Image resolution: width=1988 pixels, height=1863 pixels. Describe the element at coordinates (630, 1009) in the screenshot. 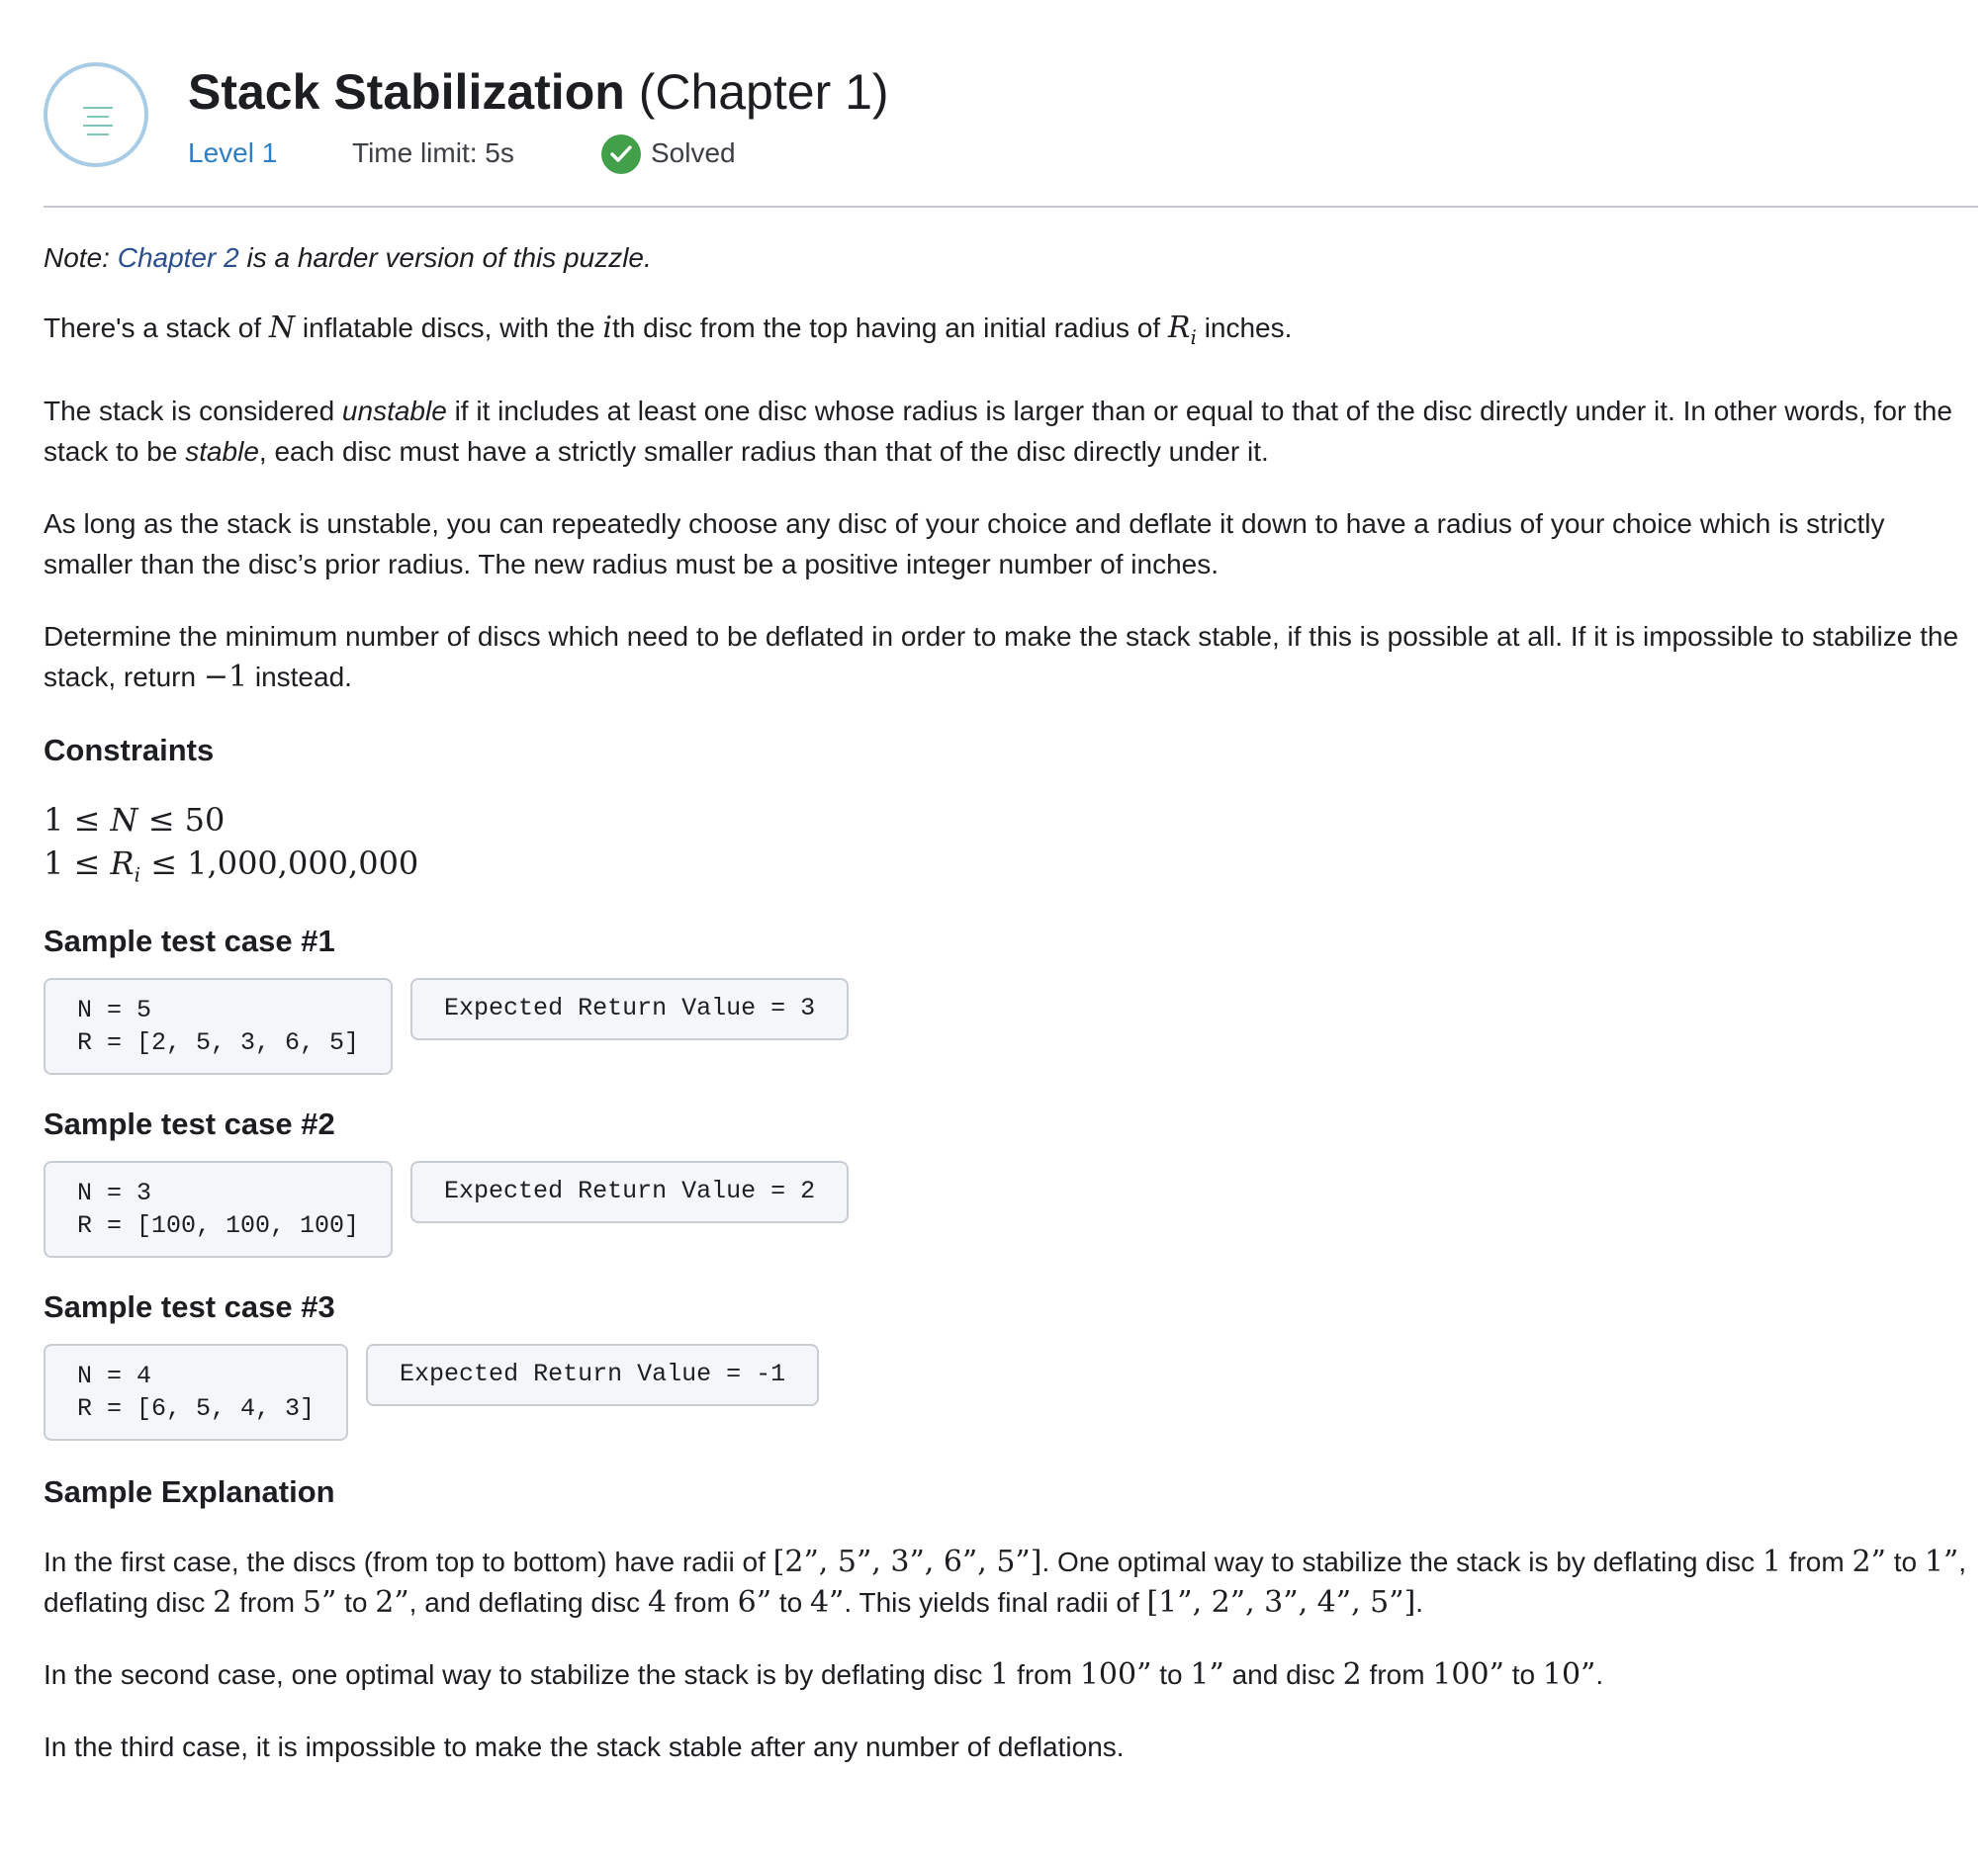

I see `sample-1-output: Expected Return Value = 3` at that location.